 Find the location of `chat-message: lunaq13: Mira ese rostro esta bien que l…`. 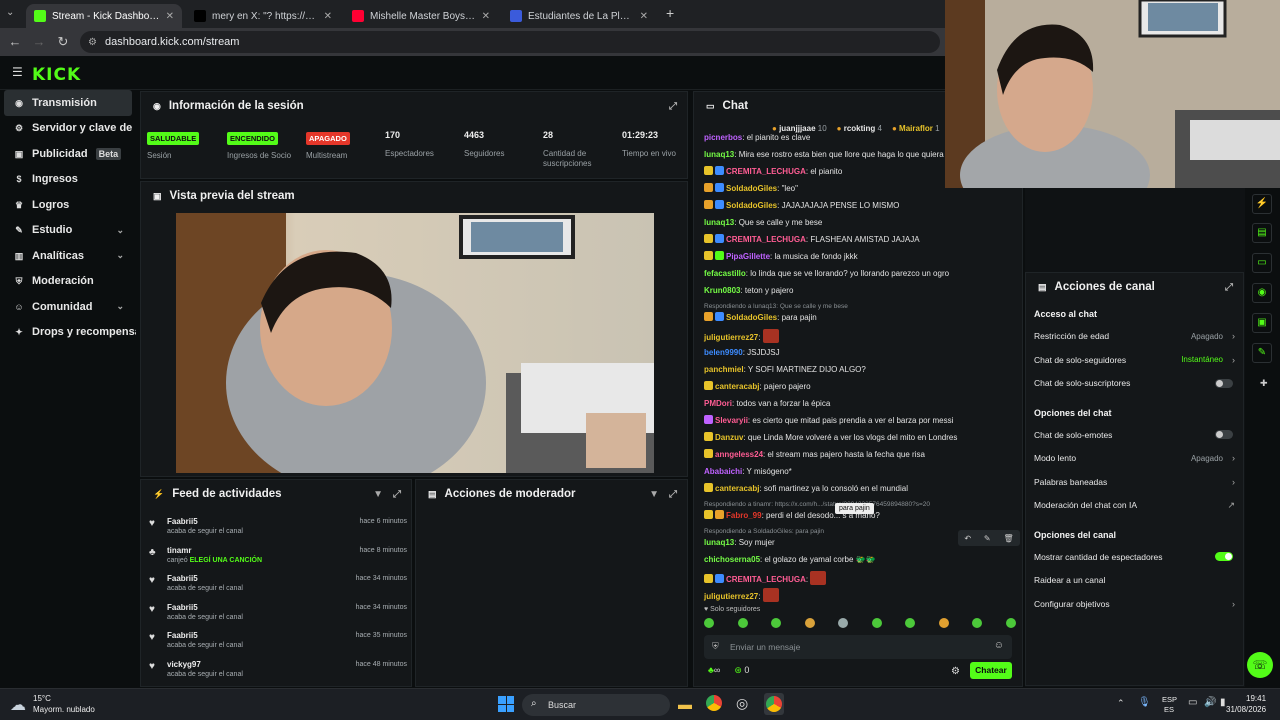

chat-message: lunaq13: Mira ese rostro esta bien que l… is located at coordinates (824, 154).